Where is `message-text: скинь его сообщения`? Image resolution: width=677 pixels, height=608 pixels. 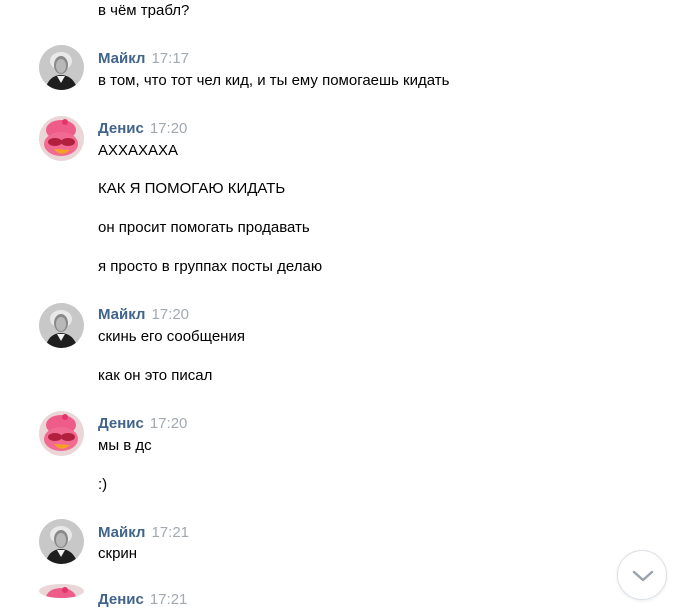
message-text: скинь его сообщения is located at coordinates (171, 336).